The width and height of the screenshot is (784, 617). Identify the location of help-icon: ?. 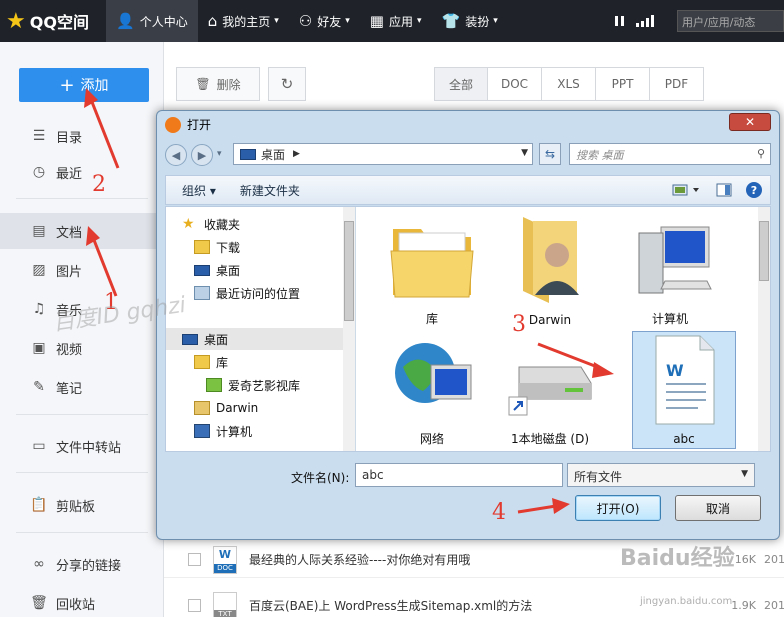
(754, 190).